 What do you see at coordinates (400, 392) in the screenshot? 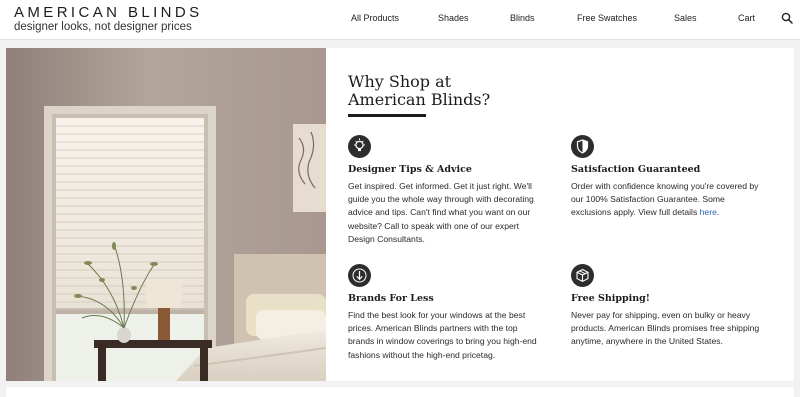
I see `next-section-edge` at bounding box center [400, 392].